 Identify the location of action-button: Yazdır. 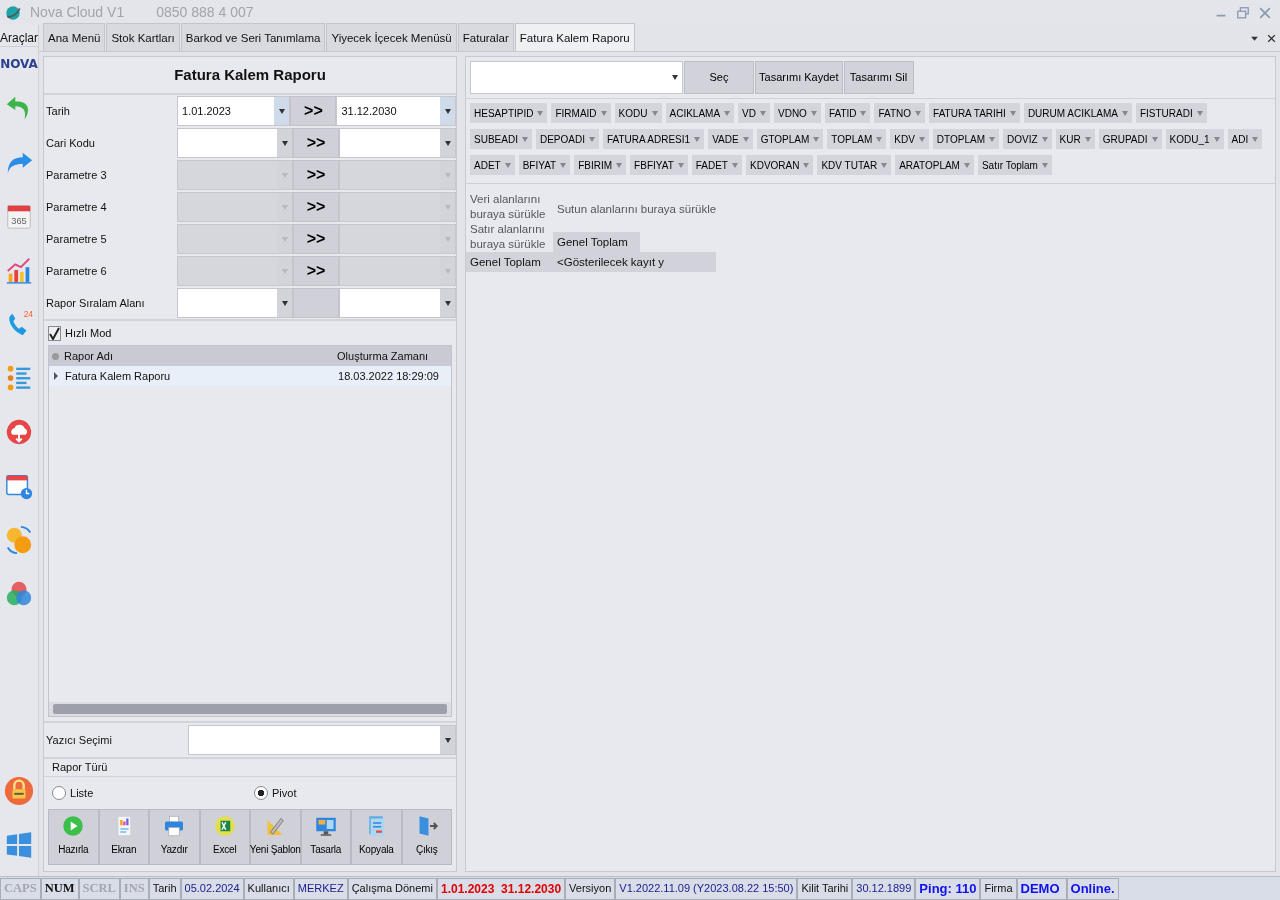
(174, 837).